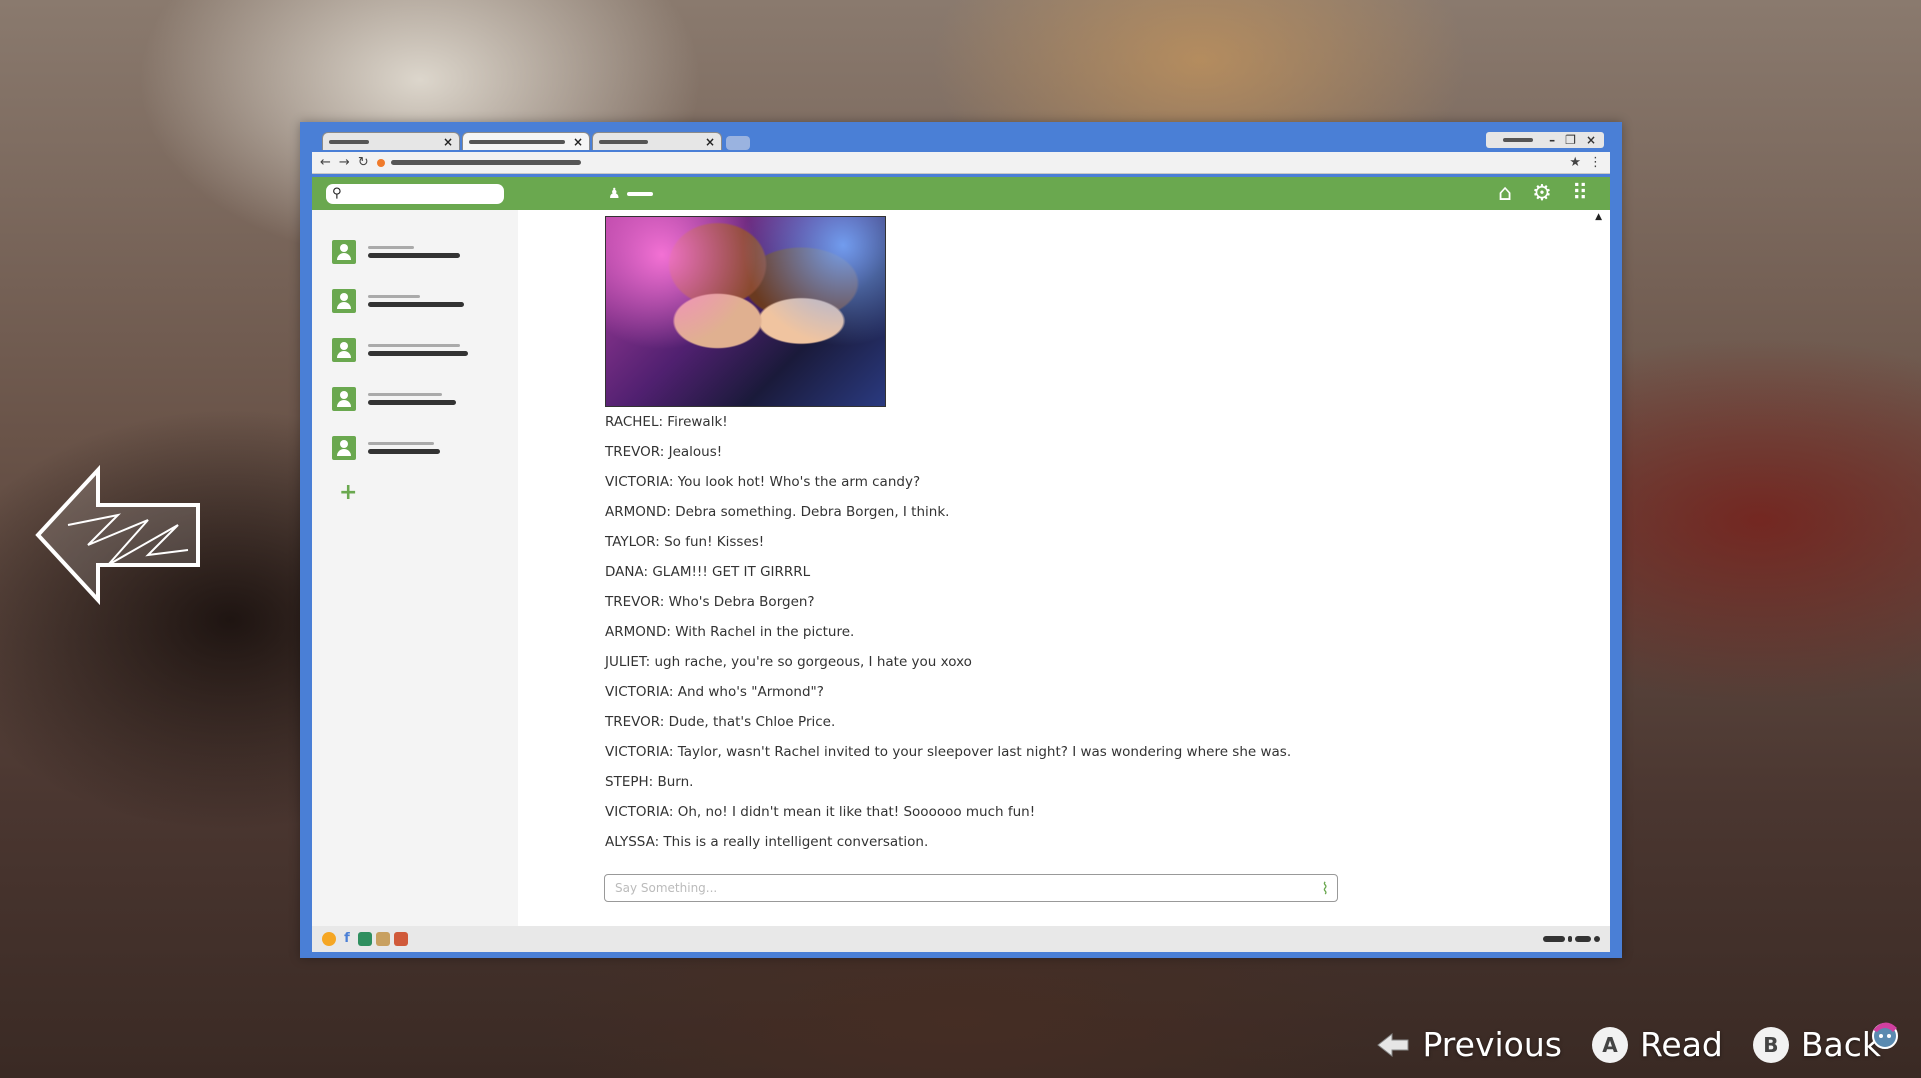 This screenshot has height=1078, width=1921. Describe the element at coordinates (1770, 1044) in the screenshot. I see `b-button-icon: B` at that location.